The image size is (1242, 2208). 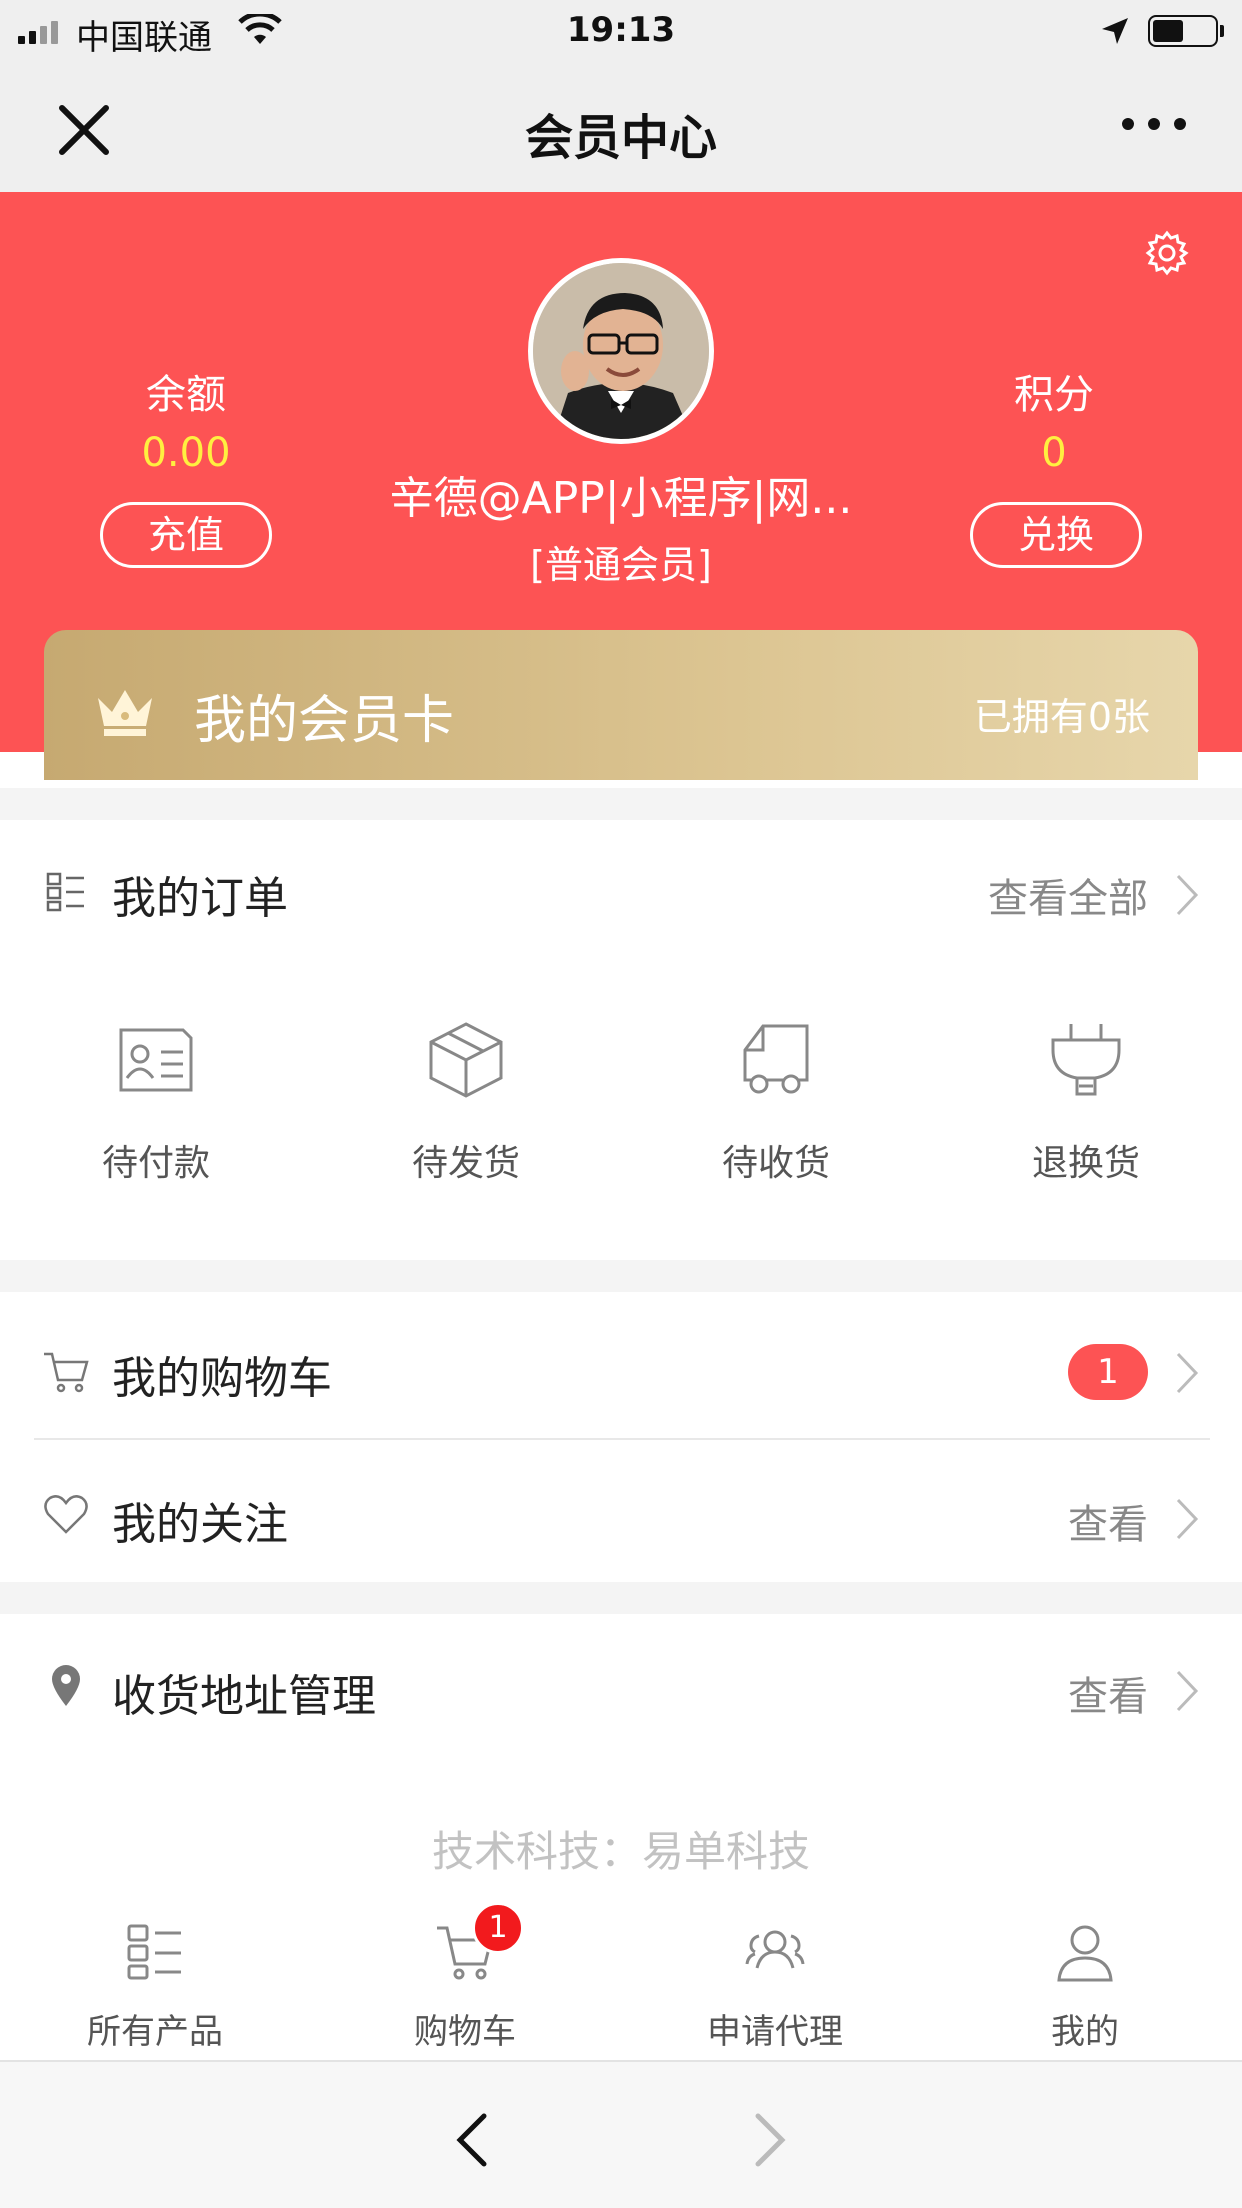 What do you see at coordinates (1183, 31) in the screenshot?
I see `battery-icon` at bounding box center [1183, 31].